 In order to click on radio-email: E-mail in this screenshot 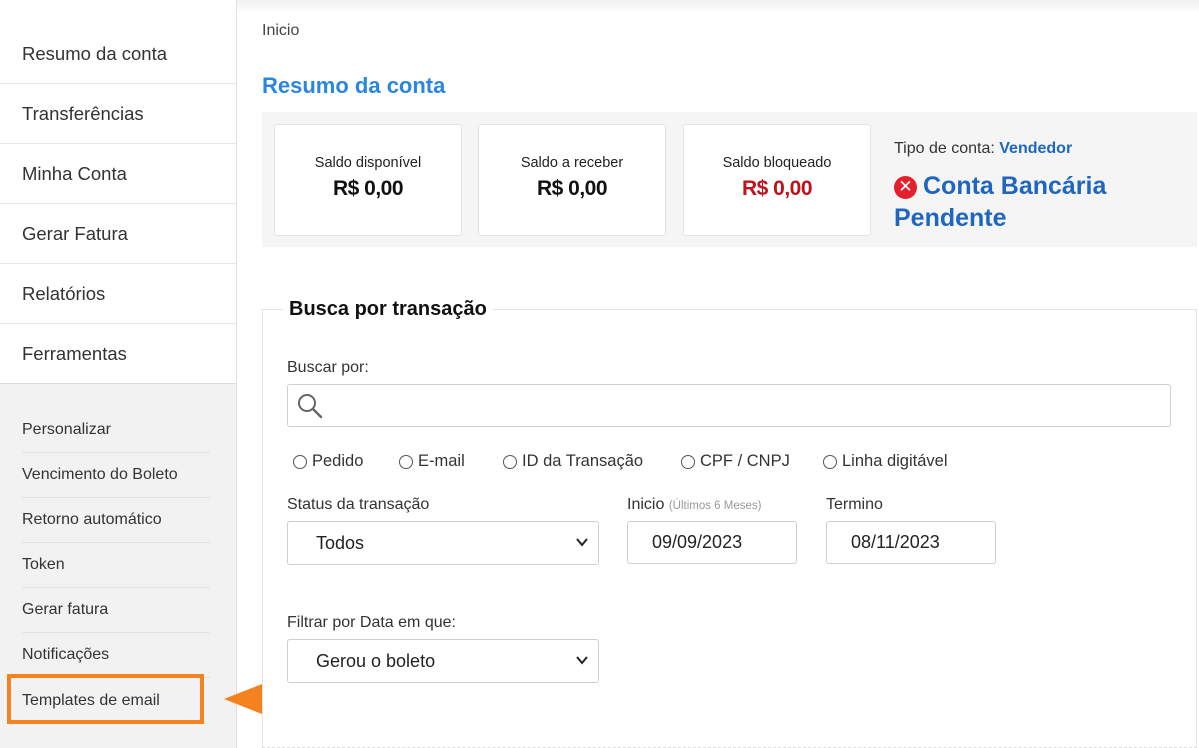, I will do `click(432, 461)`.